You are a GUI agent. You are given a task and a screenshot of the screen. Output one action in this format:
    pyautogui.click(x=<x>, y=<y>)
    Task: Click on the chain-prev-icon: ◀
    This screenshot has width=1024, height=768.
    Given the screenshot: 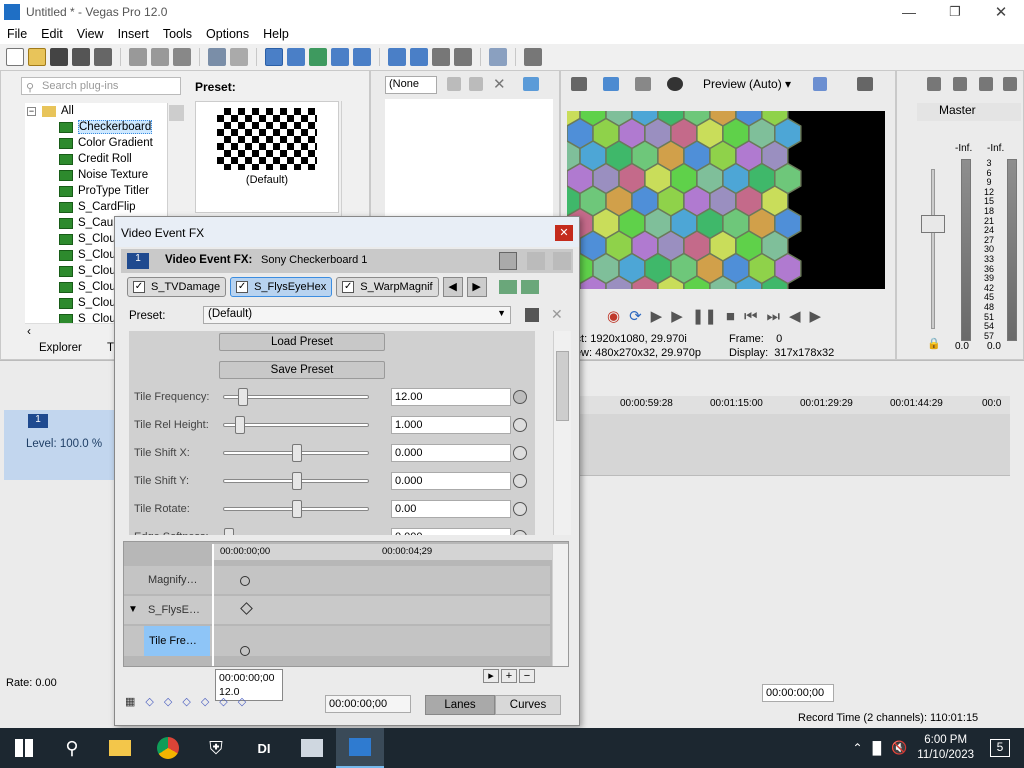 What is the action you would take?
    pyautogui.click(x=452, y=287)
    